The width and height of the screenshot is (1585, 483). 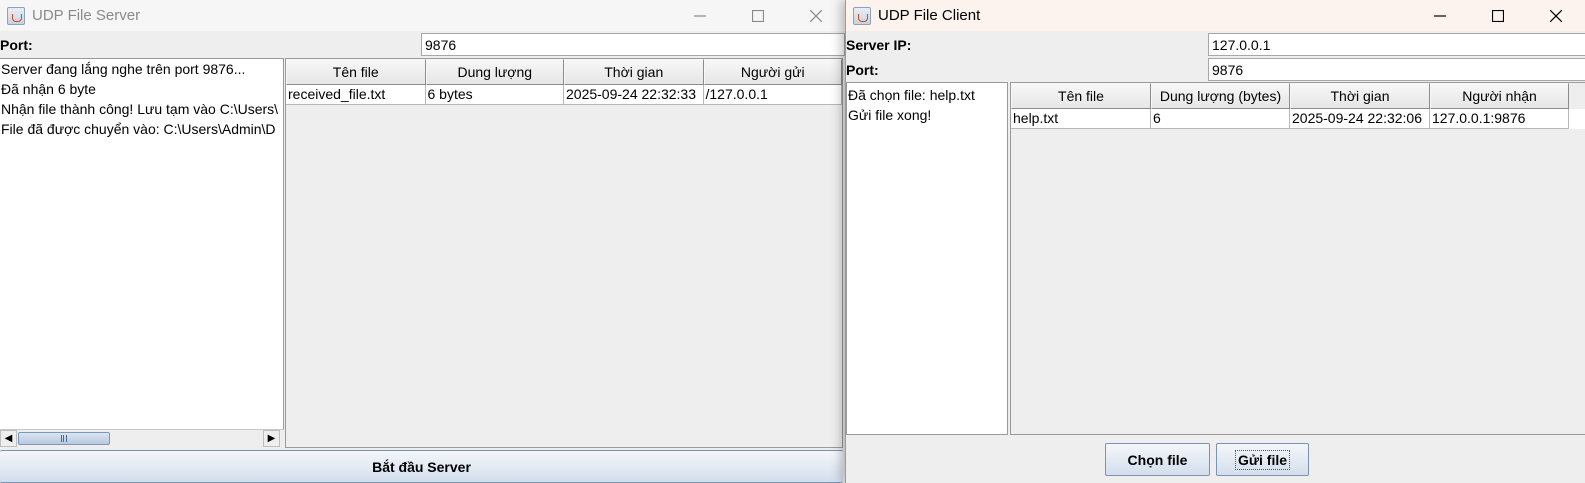 I want to click on client-window-title: UDP File Client, so click(x=929, y=15).